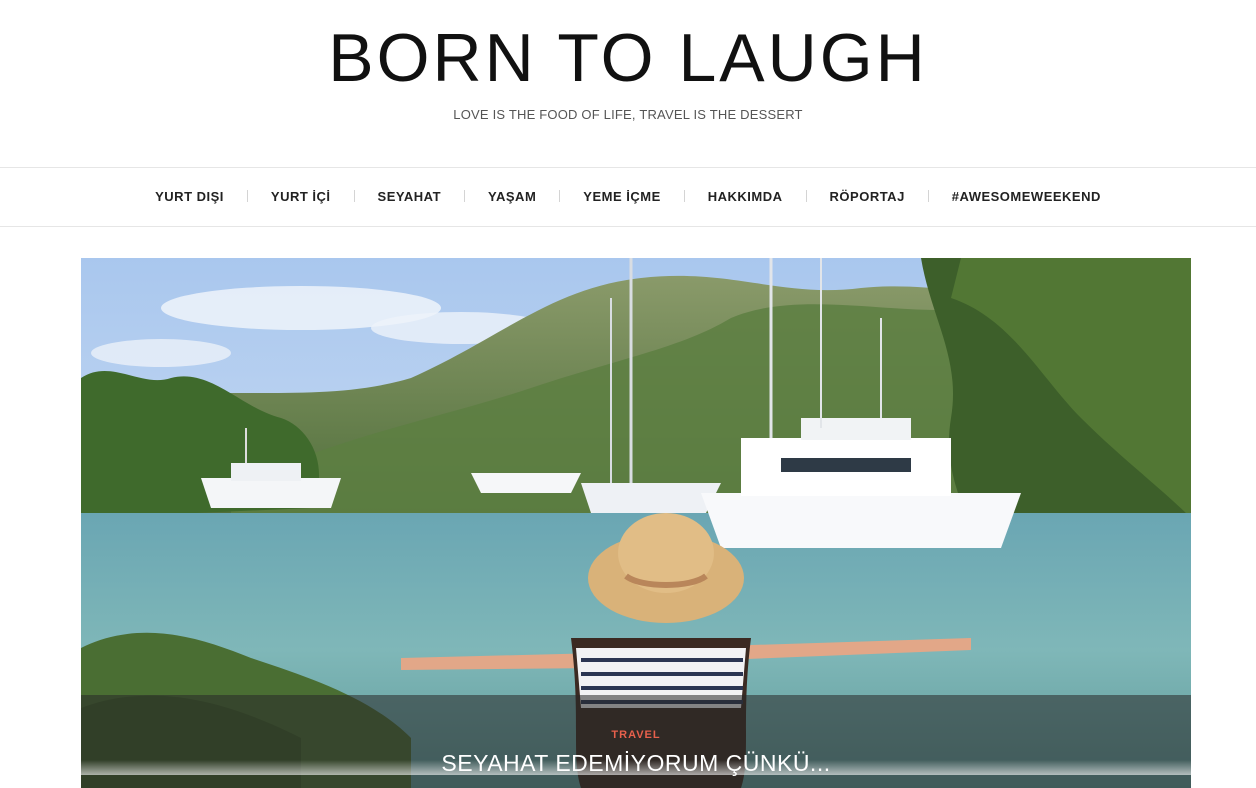 The width and height of the screenshot is (1256, 788). I want to click on nav-item-awesomeweekend: #AWESOMEWEEKEND, so click(1026, 196).